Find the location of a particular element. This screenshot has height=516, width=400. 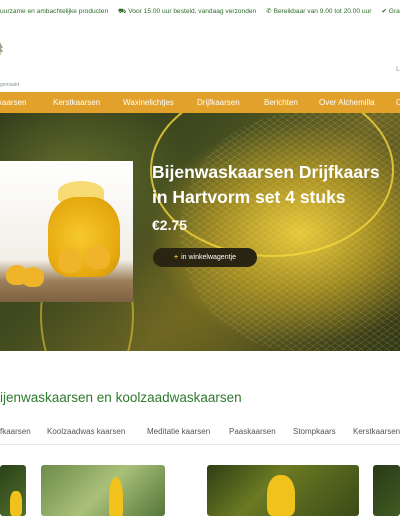

nav-item-more: C is located at coordinates (398, 102).